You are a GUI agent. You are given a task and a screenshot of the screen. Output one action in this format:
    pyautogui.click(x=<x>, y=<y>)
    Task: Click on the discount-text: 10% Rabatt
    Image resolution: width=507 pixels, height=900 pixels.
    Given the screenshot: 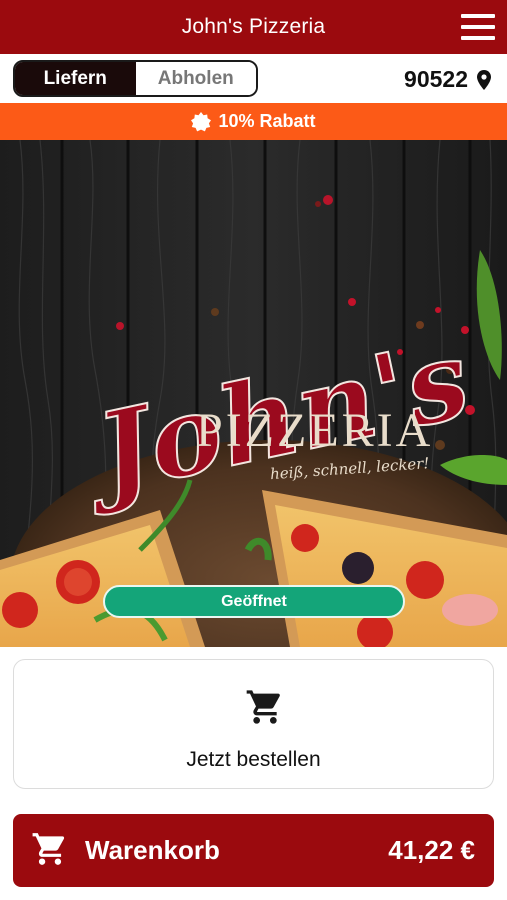 What is the action you would take?
    pyautogui.click(x=267, y=121)
    